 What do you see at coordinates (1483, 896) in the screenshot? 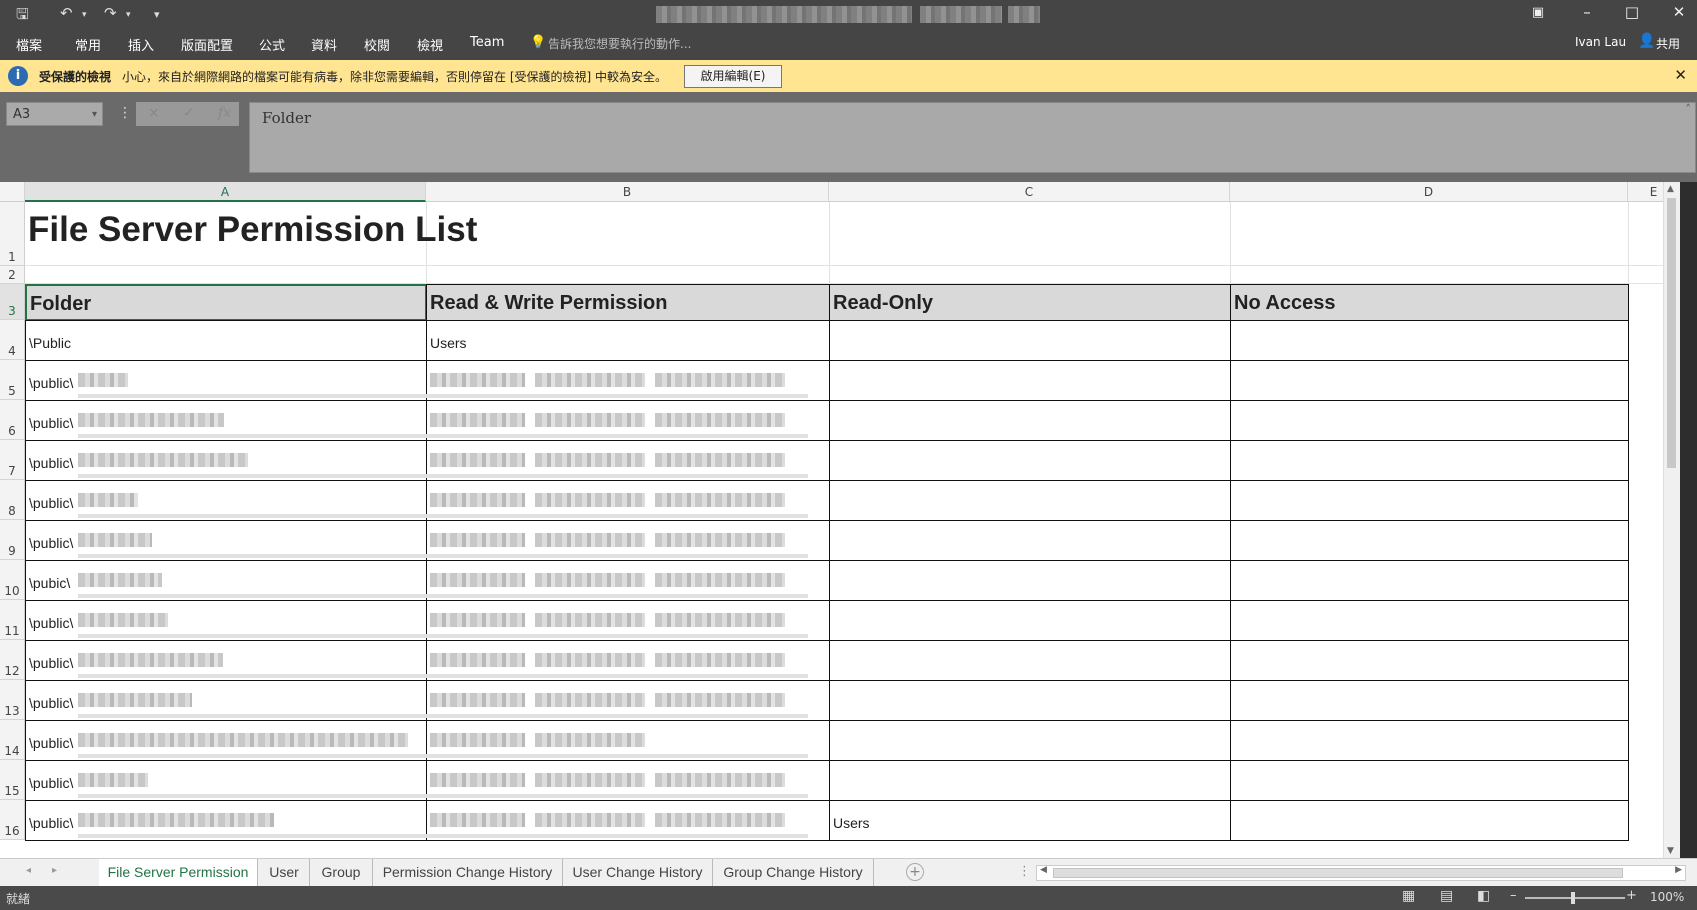
I see `page-break-icon: ◧` at bounding box center [1483, 896].